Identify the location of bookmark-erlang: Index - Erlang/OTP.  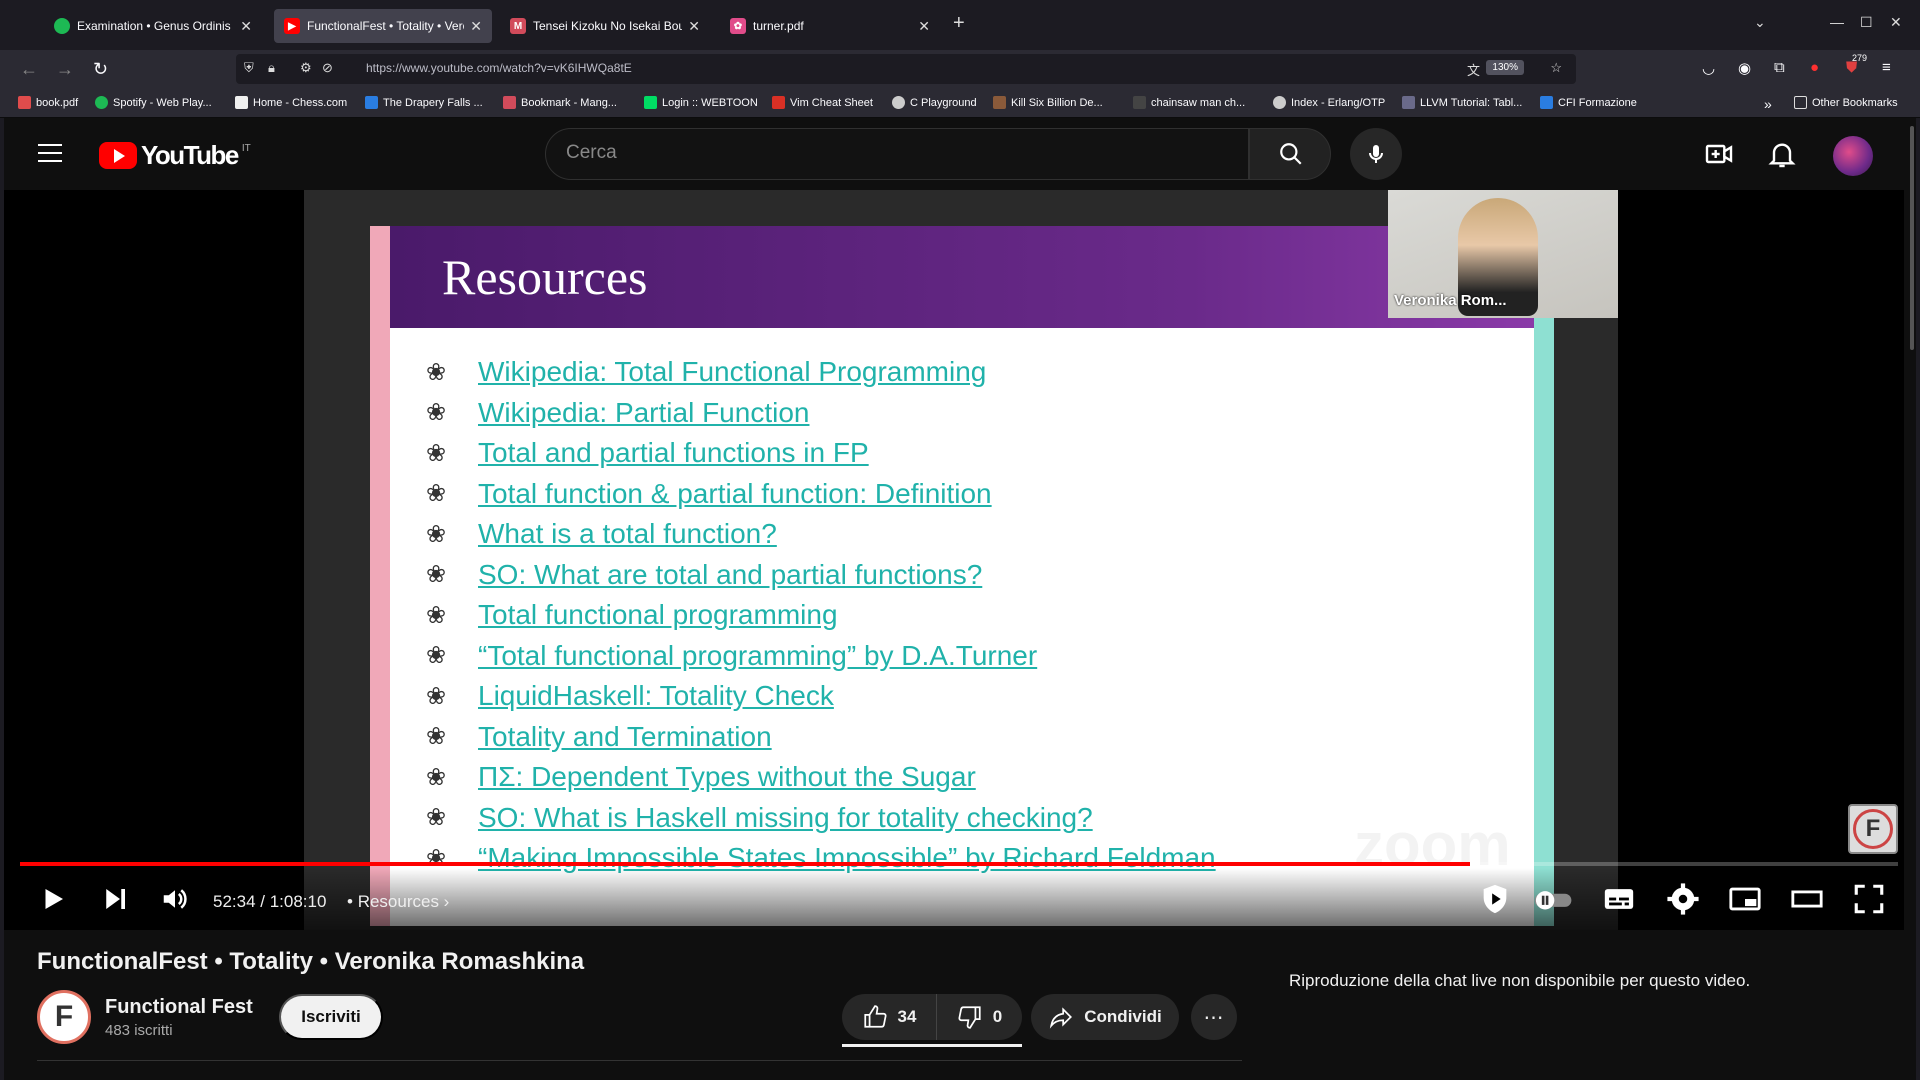
(1329, 102).